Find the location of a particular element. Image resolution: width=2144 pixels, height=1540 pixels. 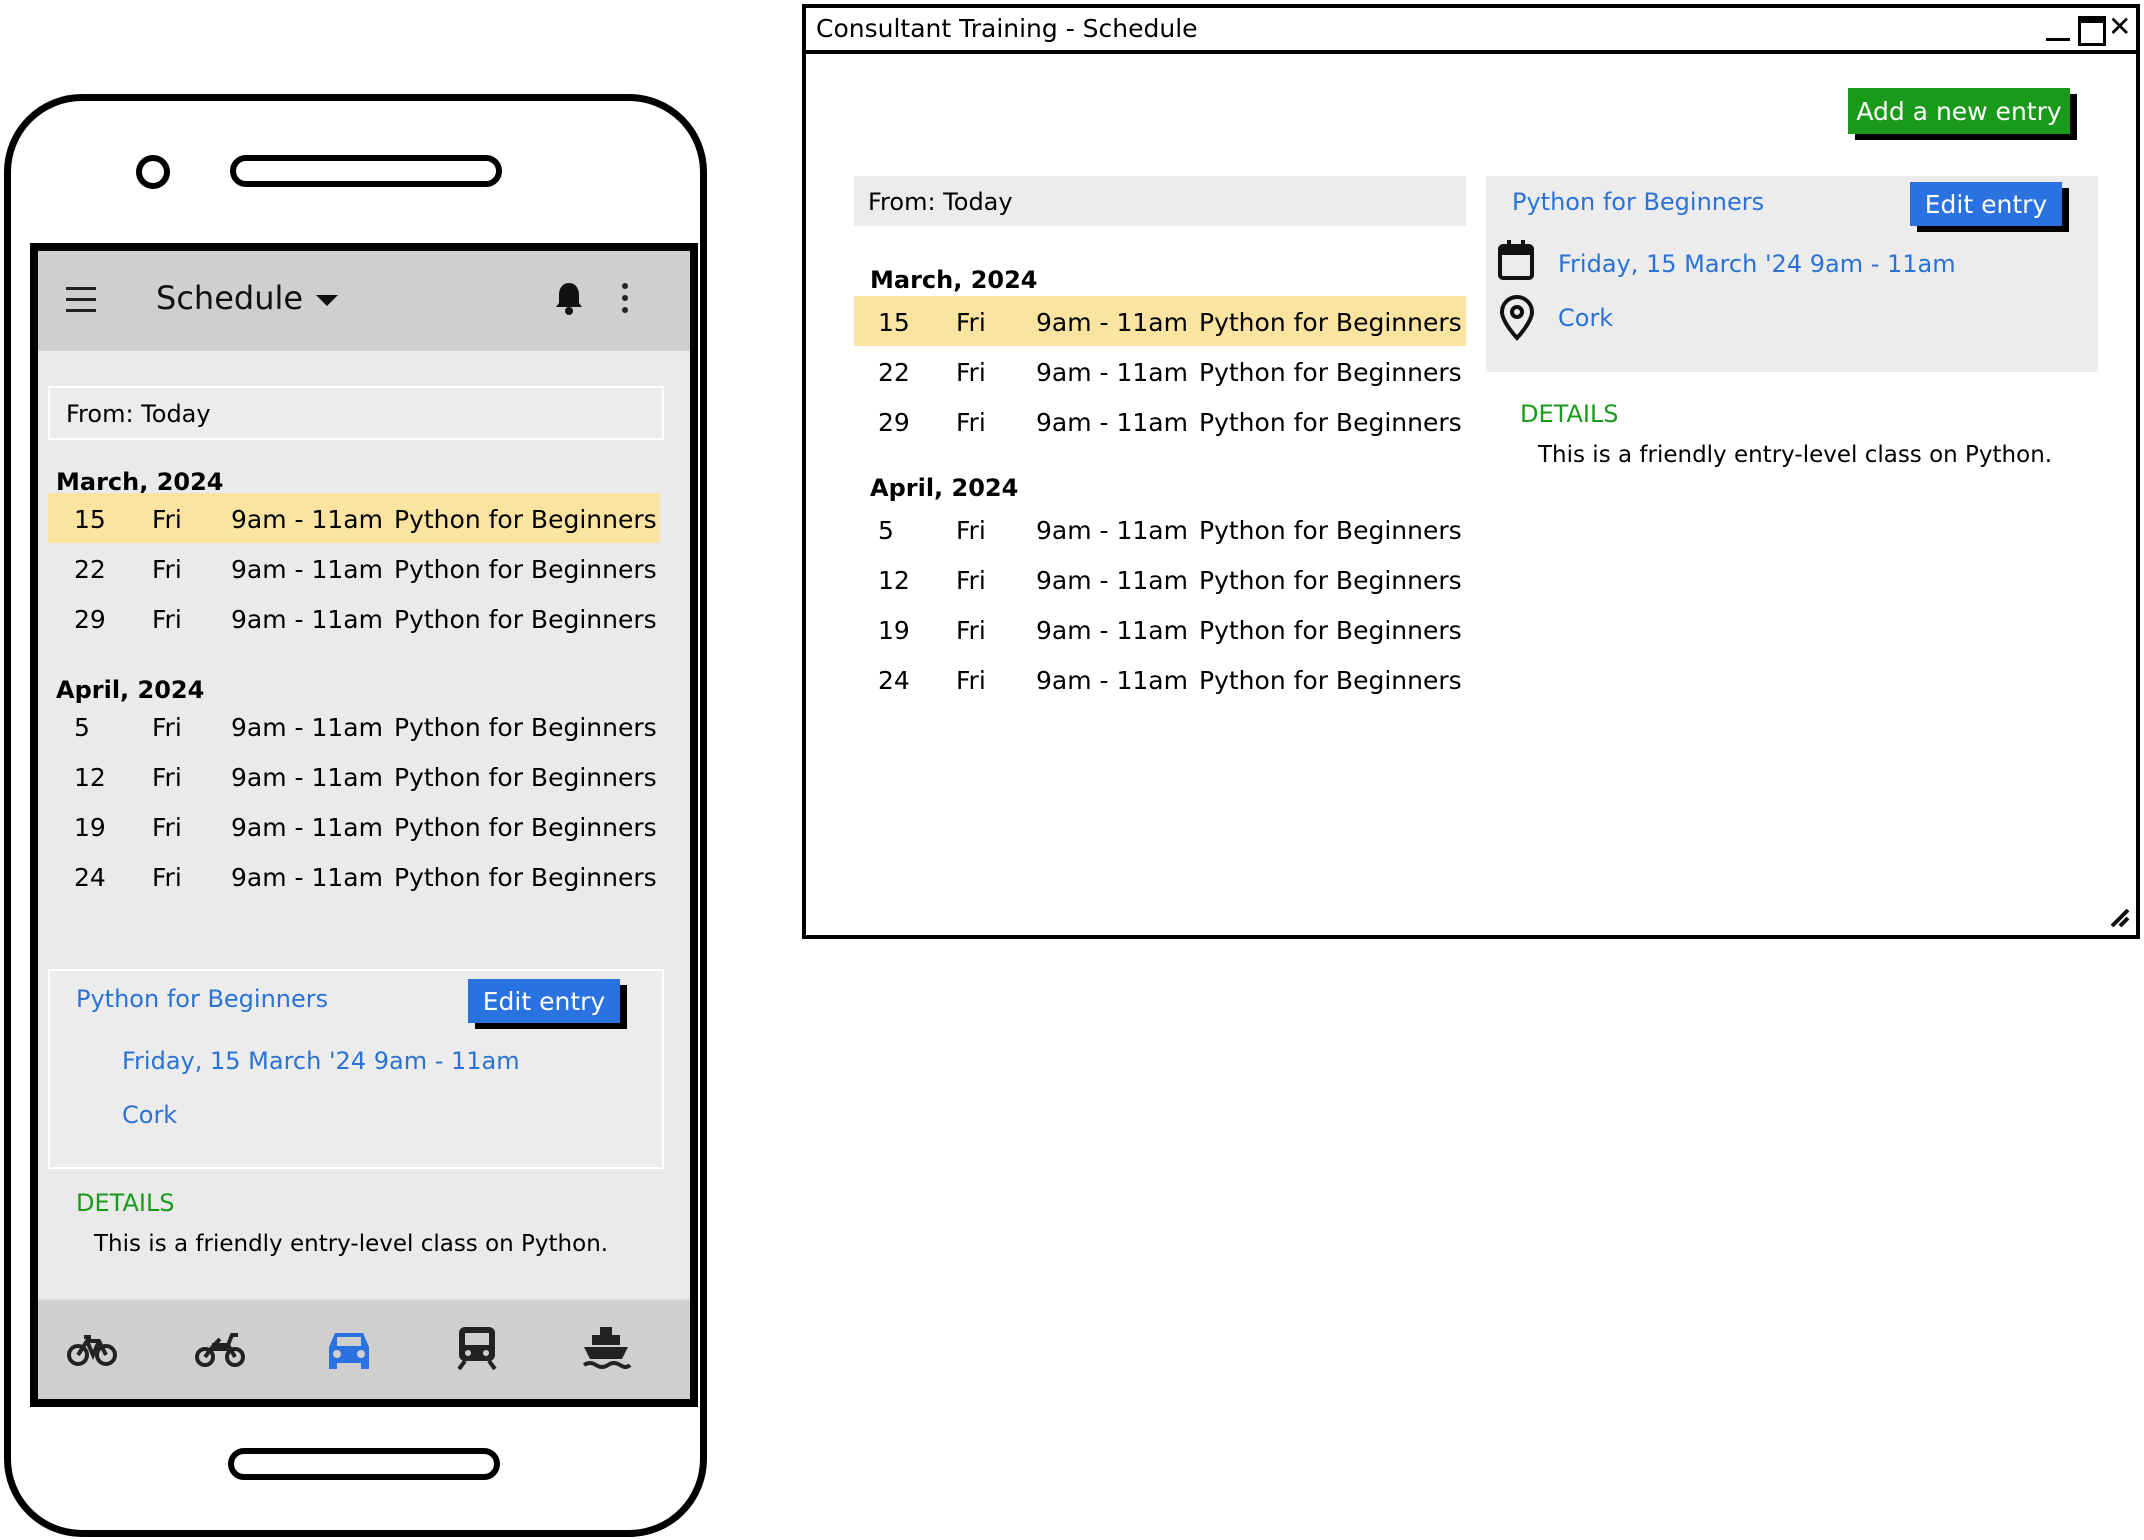

resize-handle-icon is located at coordinates (2119, 917).